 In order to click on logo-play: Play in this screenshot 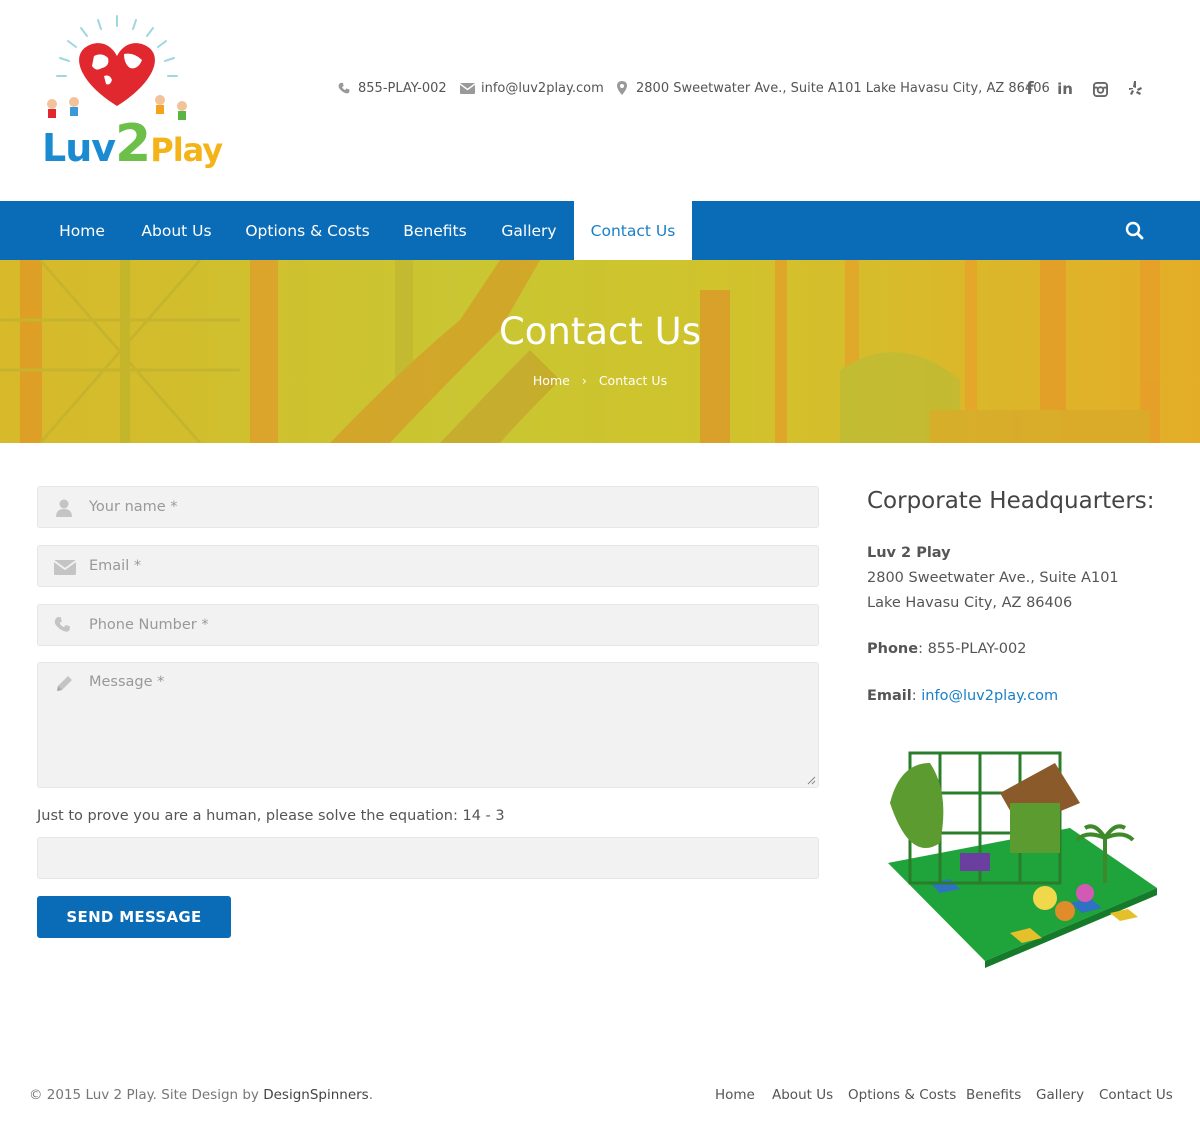, I will do `click(186, 150)`.